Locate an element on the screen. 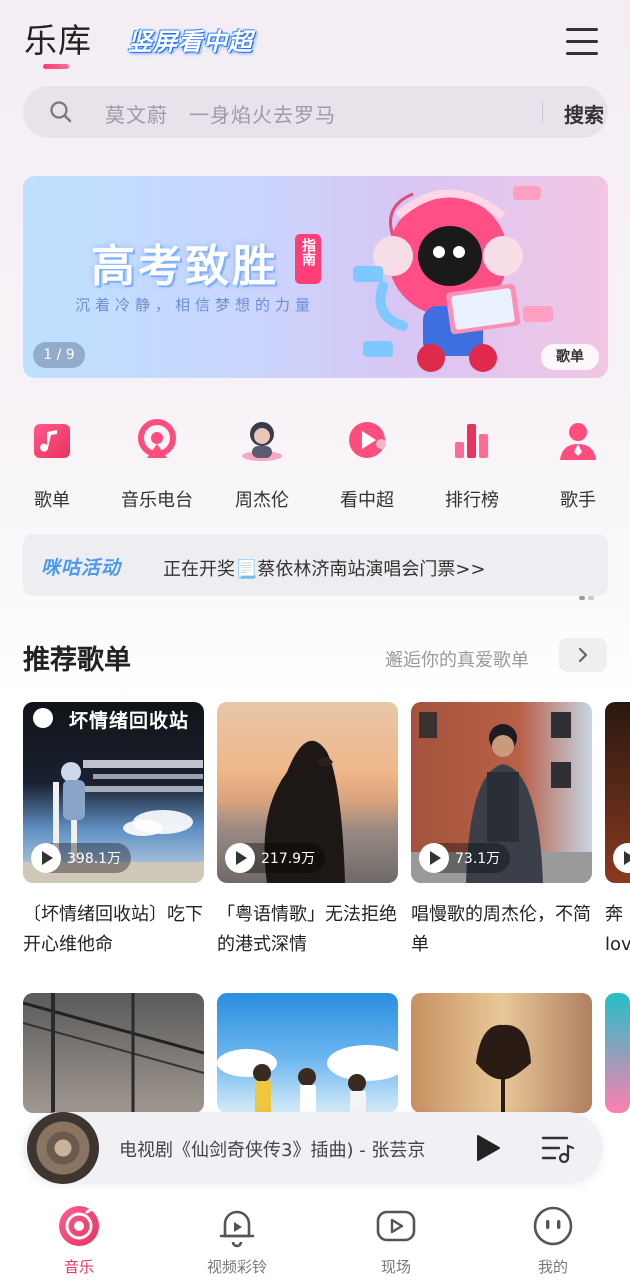 The width and height of the screenshot is (630, 1280). banner-title: 高考致胜 is located at coordinates (185, 266).